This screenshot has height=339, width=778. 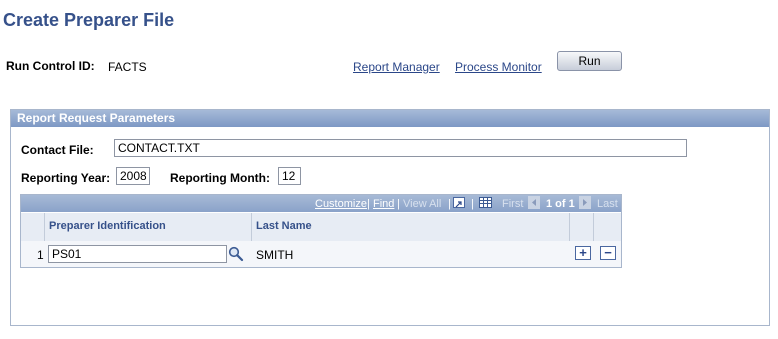 I want to click on reporting-year-label: Reporting Year:, so click(x=66, y=178).